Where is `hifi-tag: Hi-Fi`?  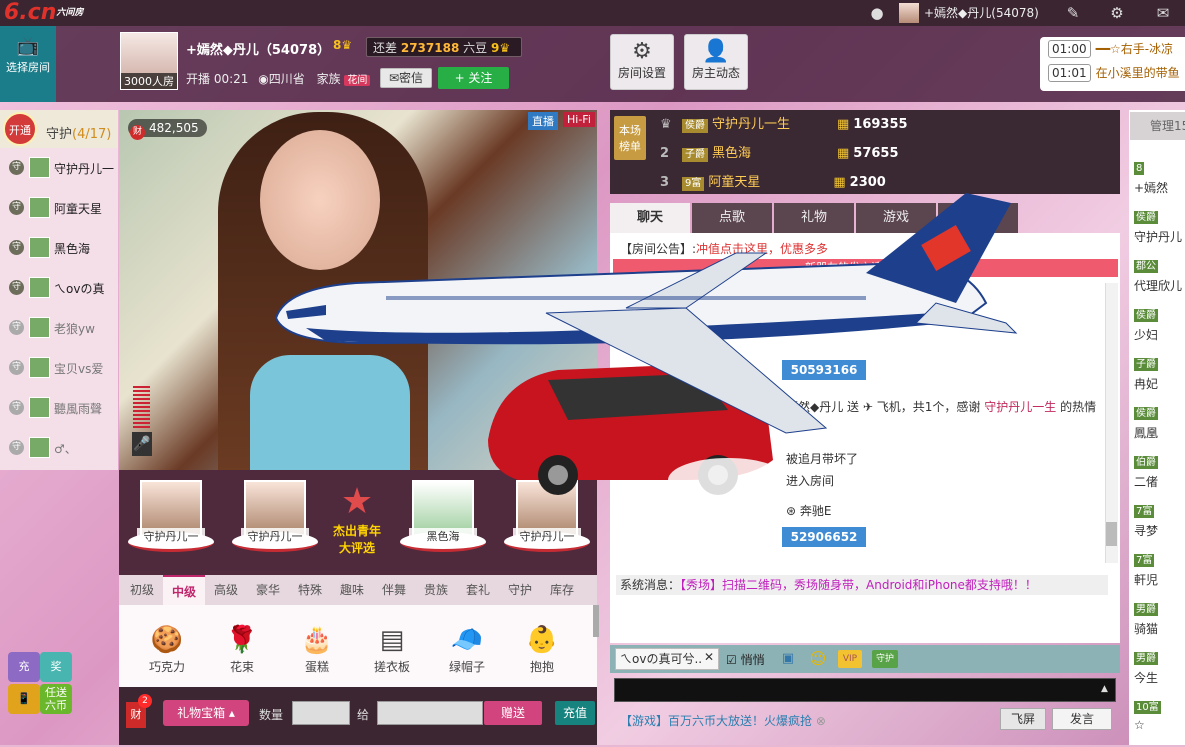
hifi-tag: Hi-Fi is located at coordinates (579, 119).